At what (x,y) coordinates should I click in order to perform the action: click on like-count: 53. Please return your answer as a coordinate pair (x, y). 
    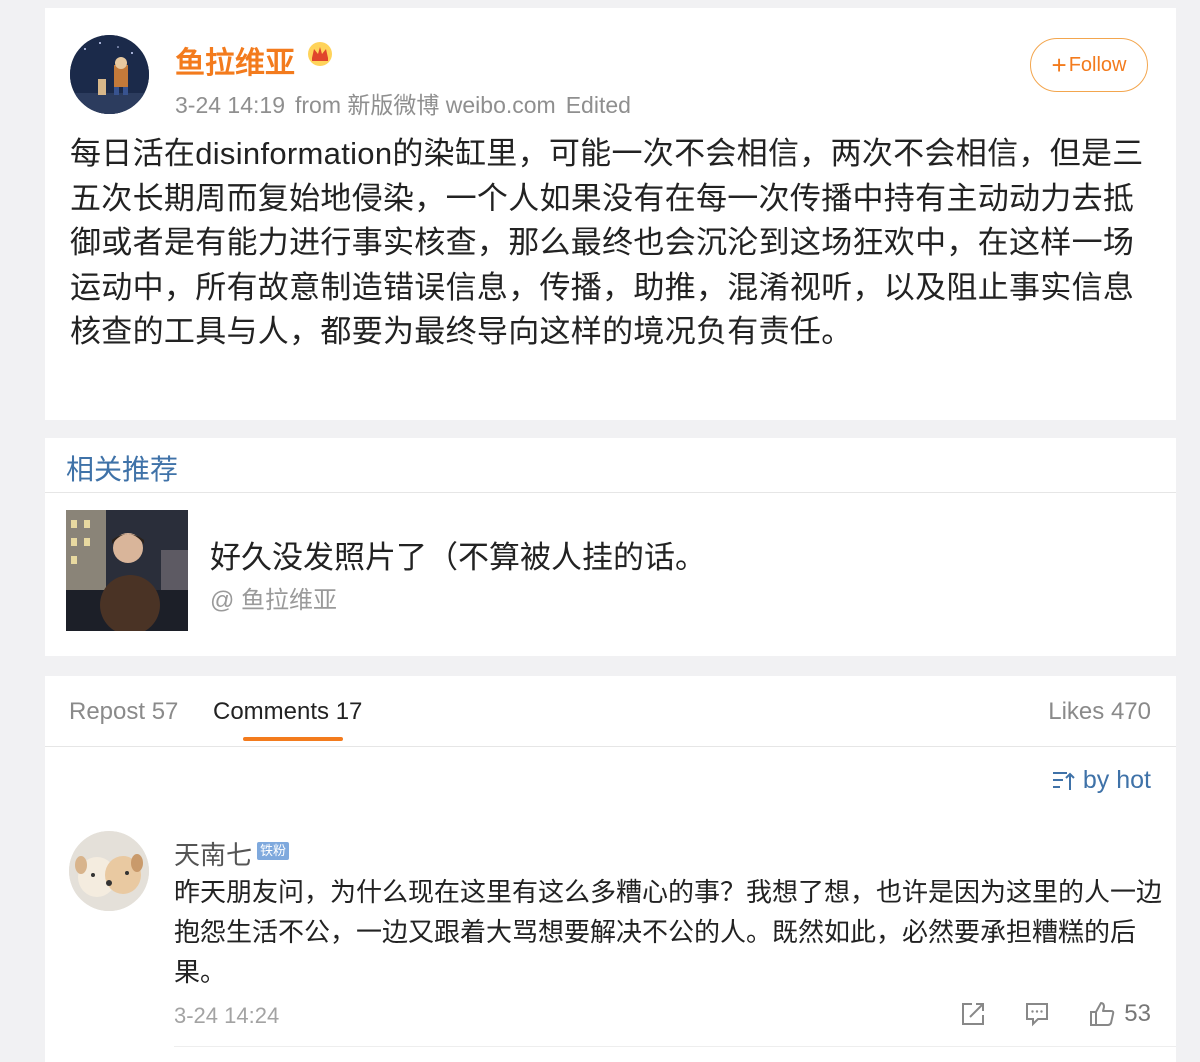
    Looking at the image, I should click on (1137, 1013).